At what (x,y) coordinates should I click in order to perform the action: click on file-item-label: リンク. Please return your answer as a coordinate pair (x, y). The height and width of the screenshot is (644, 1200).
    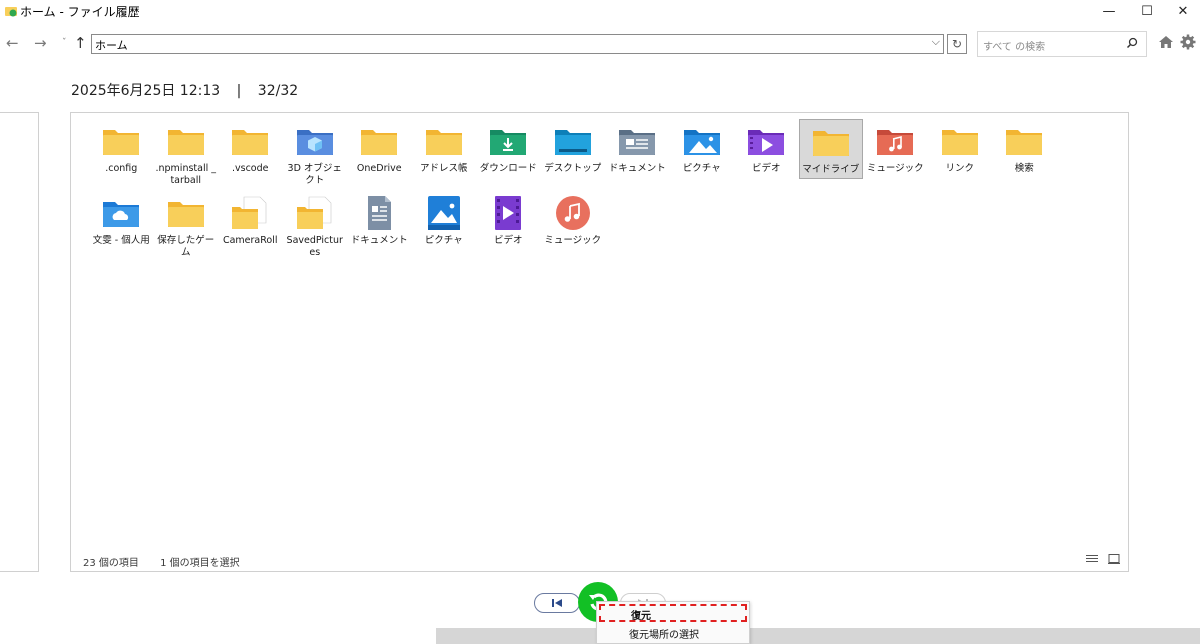
    Looking at the image, I should click on (959, 168).